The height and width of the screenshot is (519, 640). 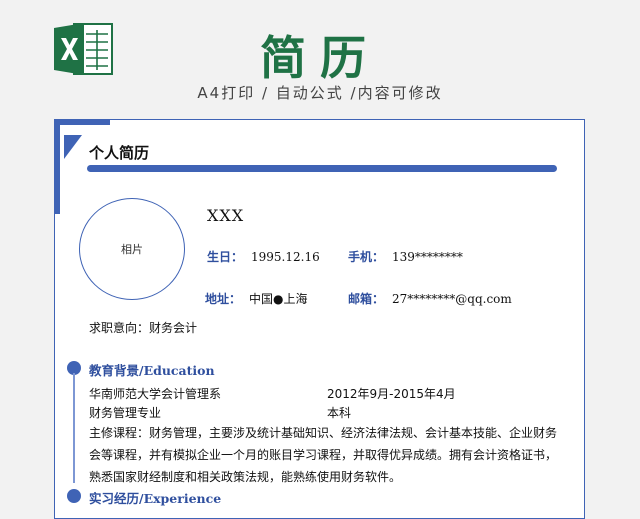 I want to click on email-field: 邮箱： 27********@qq.com, so click(x=430, y=298).